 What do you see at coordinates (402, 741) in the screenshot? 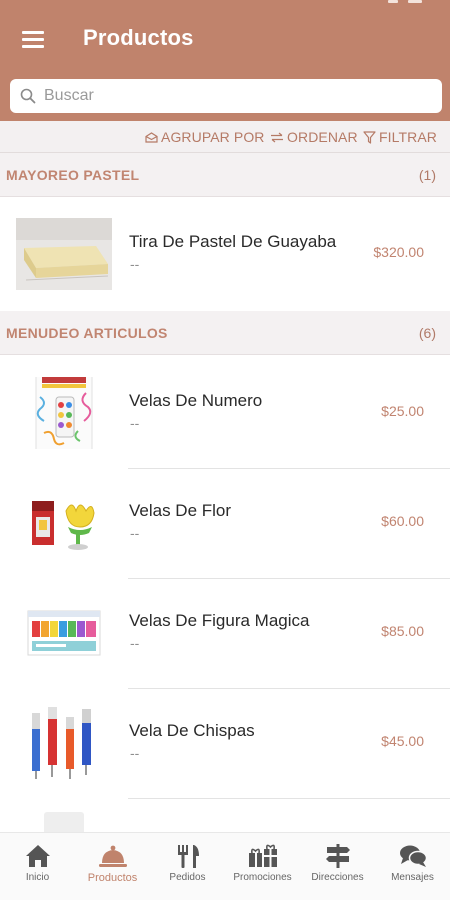
I see `product-price: $45.00` at bounding box center [402, 741].